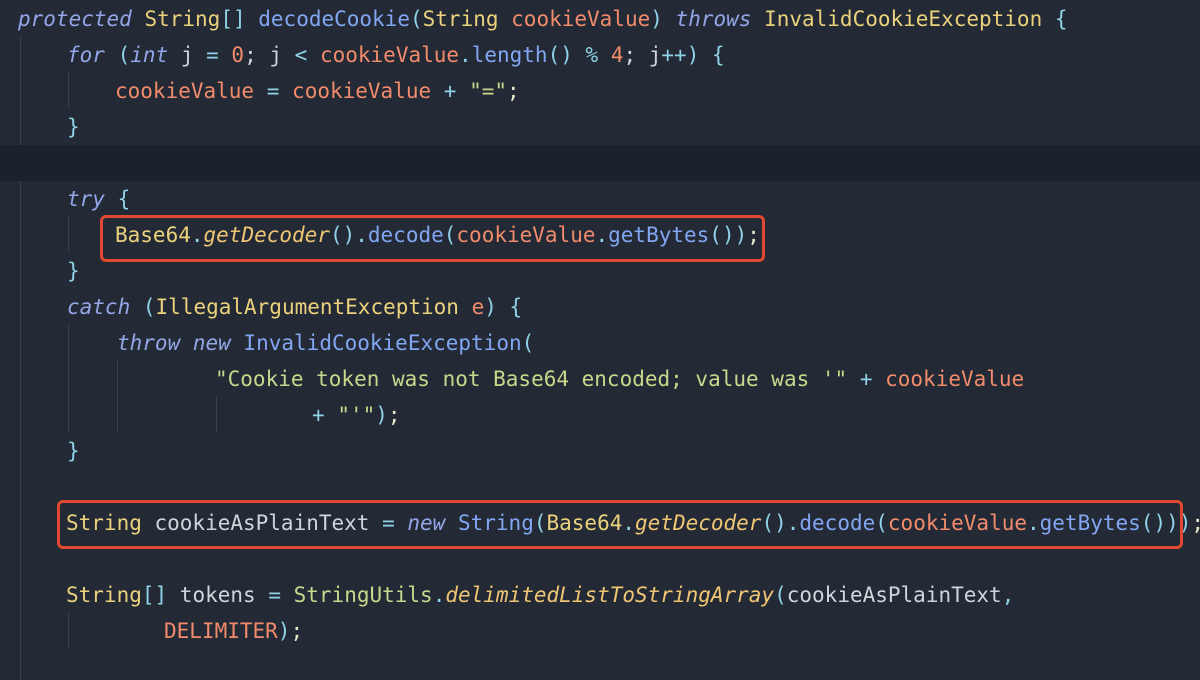 Image resolution: width=1200 pixels, height=680 pixels. I want to click on code-token: {, so click(117, 199).